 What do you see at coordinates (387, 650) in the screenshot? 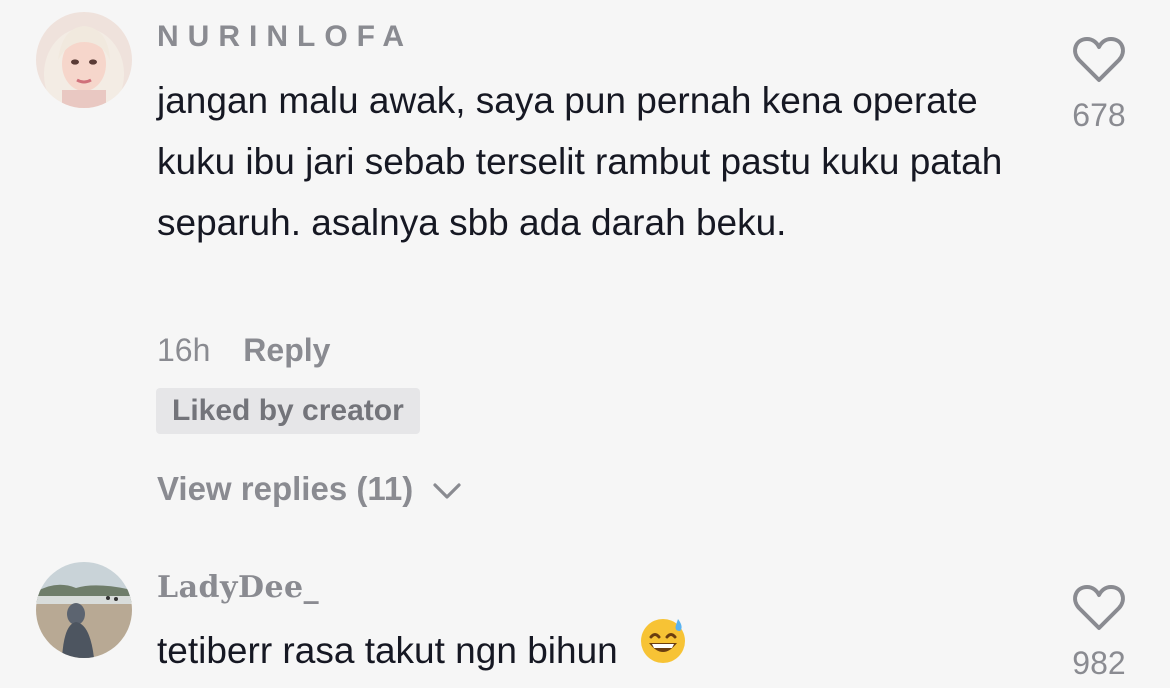
I see `comment-text: tetiberr rasa takut ngn bihun` at bounding box center [387, 650].